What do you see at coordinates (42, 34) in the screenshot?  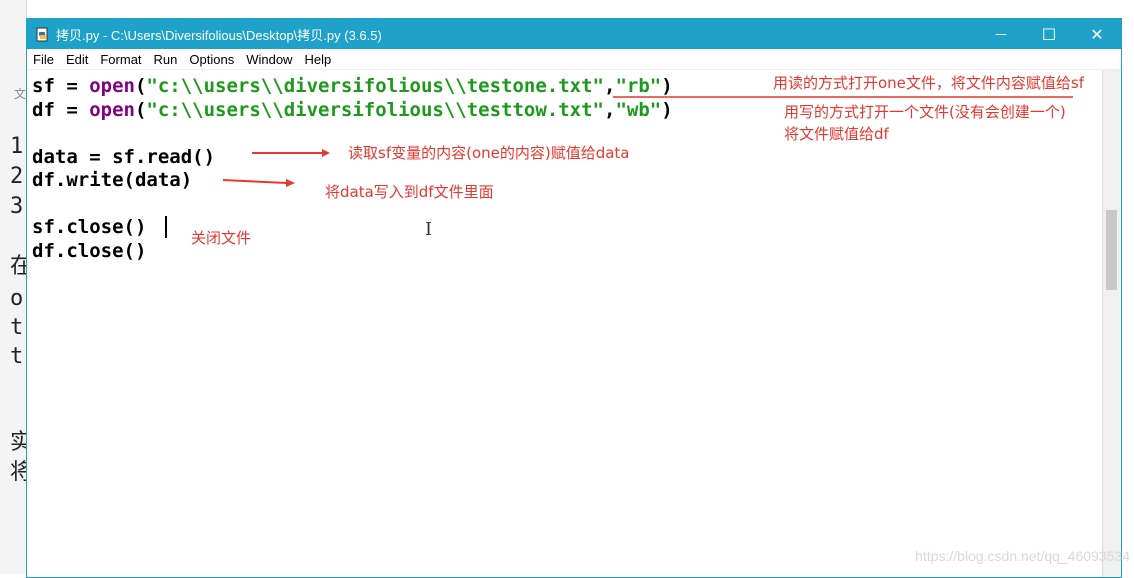 I see `python-file-icon` at bounding box center [42, 34].